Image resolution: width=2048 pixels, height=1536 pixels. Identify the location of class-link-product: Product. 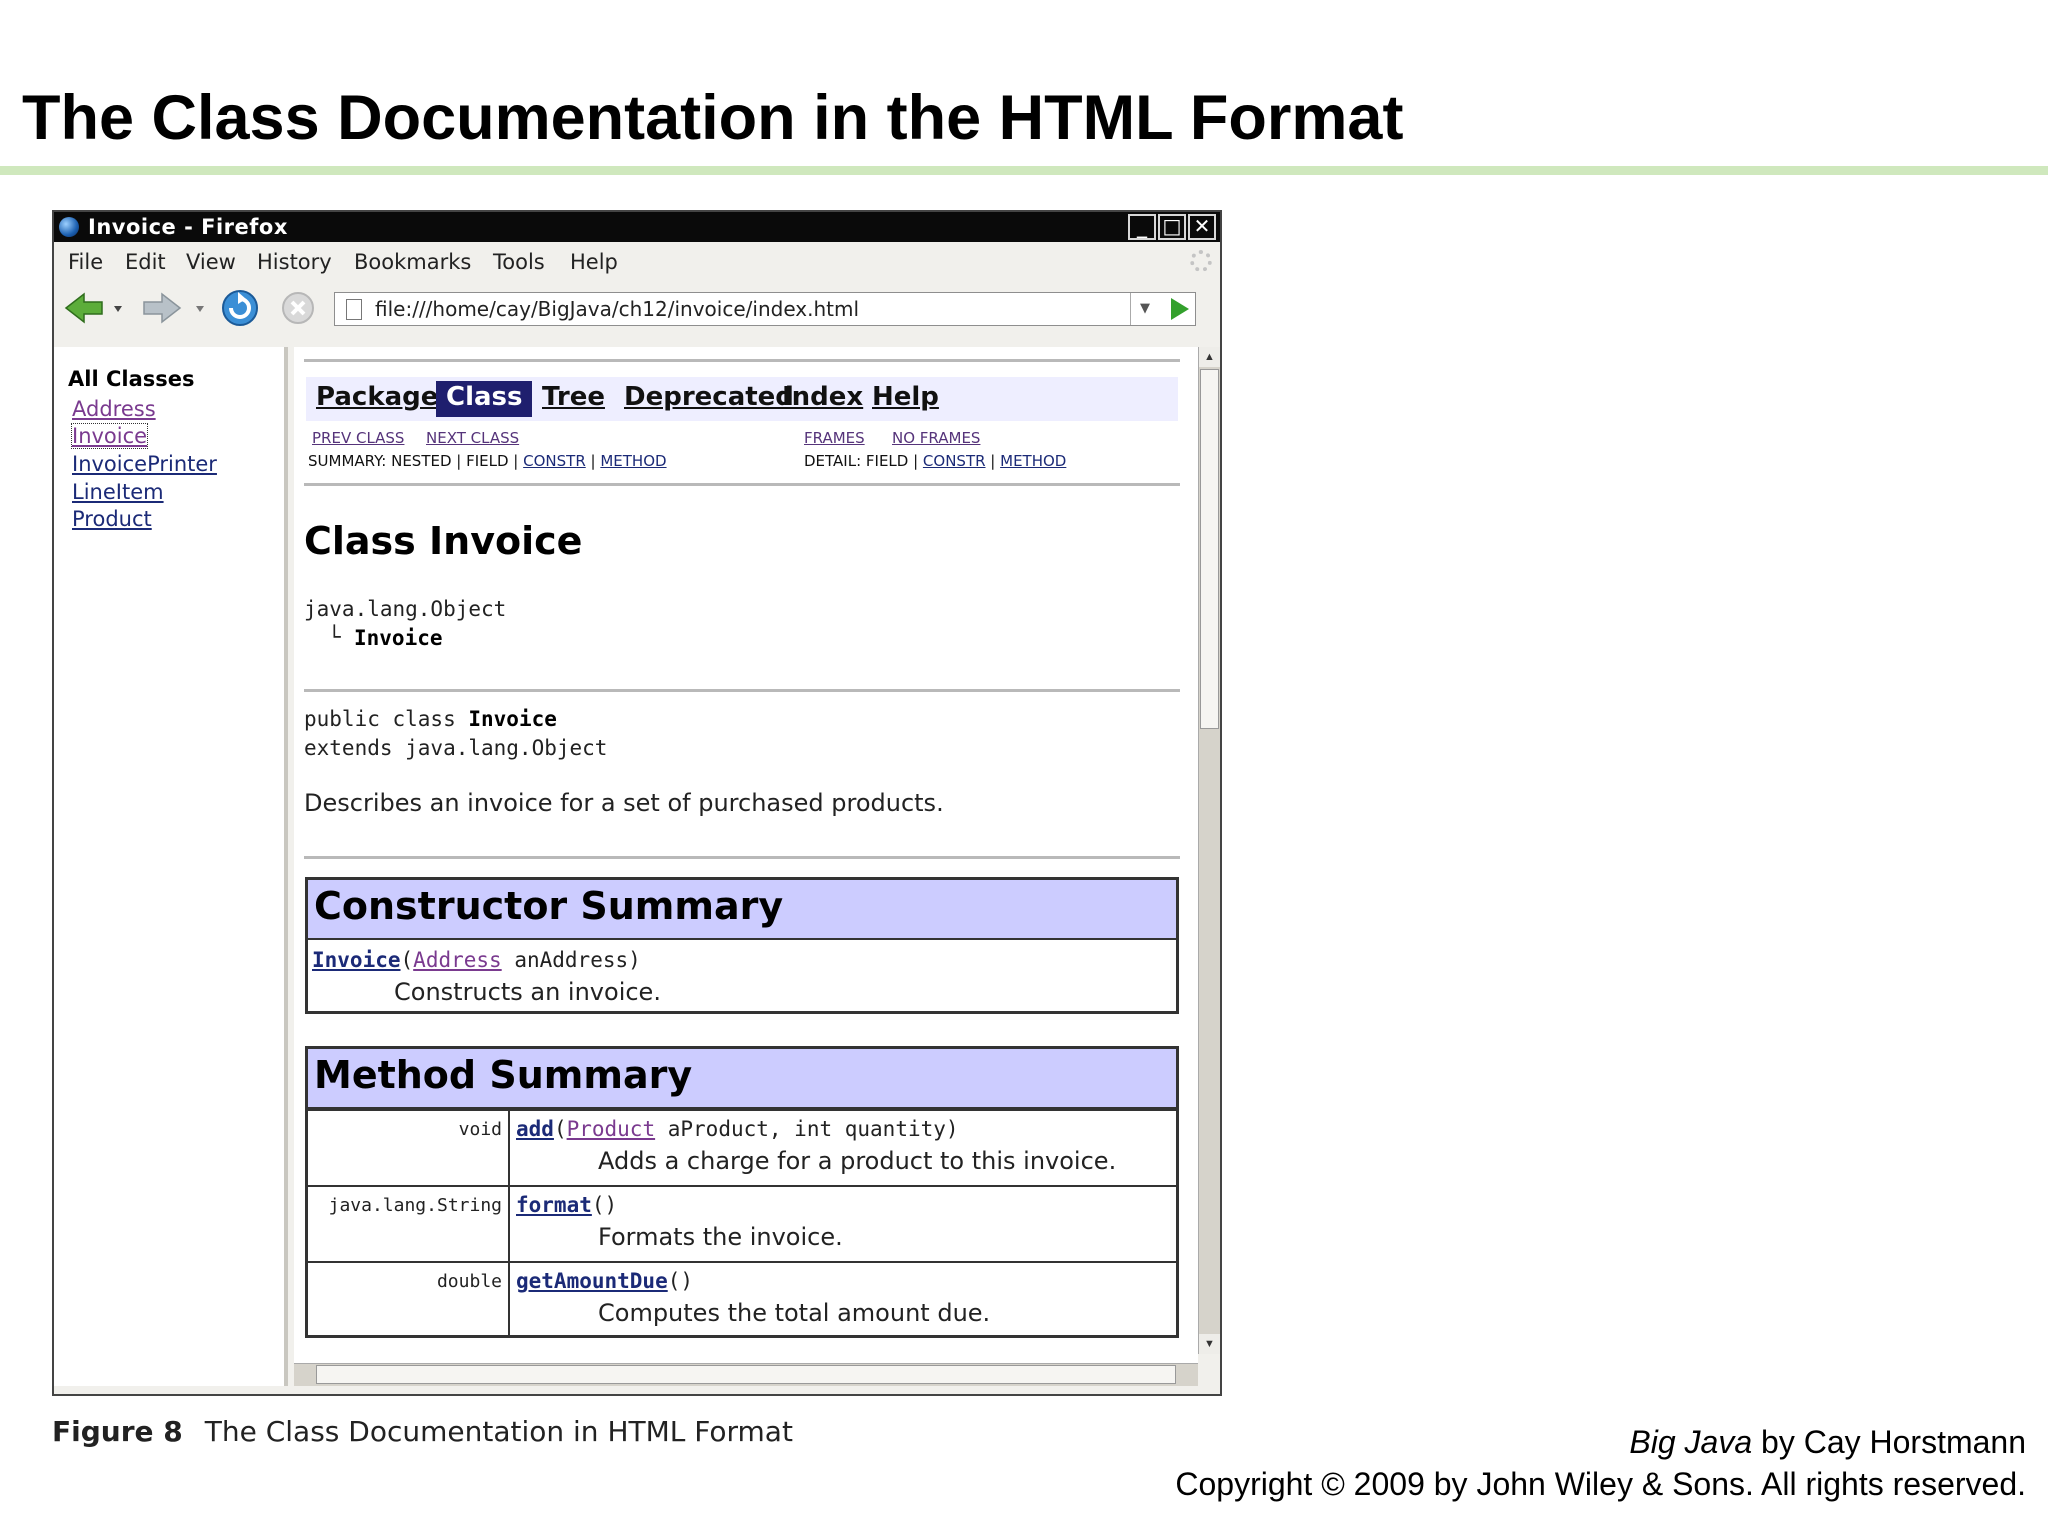
(112, 519).